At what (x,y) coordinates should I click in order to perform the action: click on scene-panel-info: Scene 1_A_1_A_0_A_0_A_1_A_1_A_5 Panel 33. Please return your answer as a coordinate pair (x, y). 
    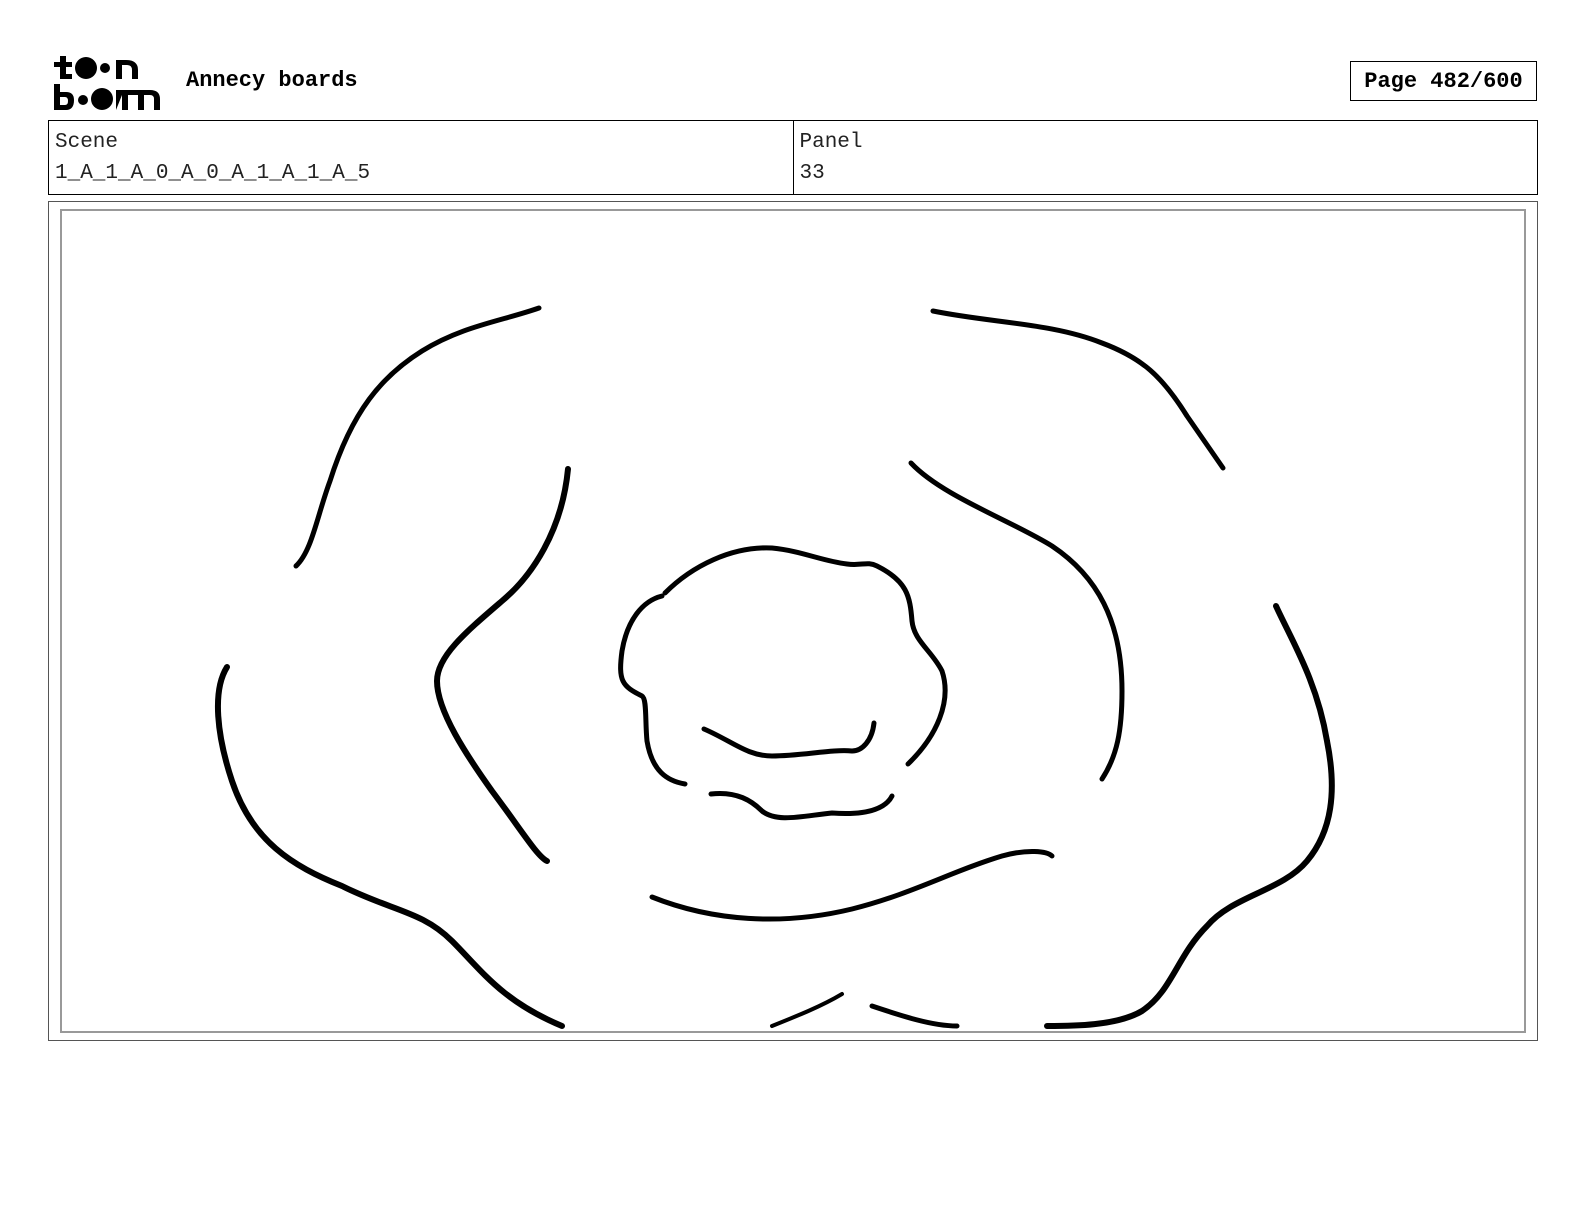
    Looking at the image, I should click on (793, 157).